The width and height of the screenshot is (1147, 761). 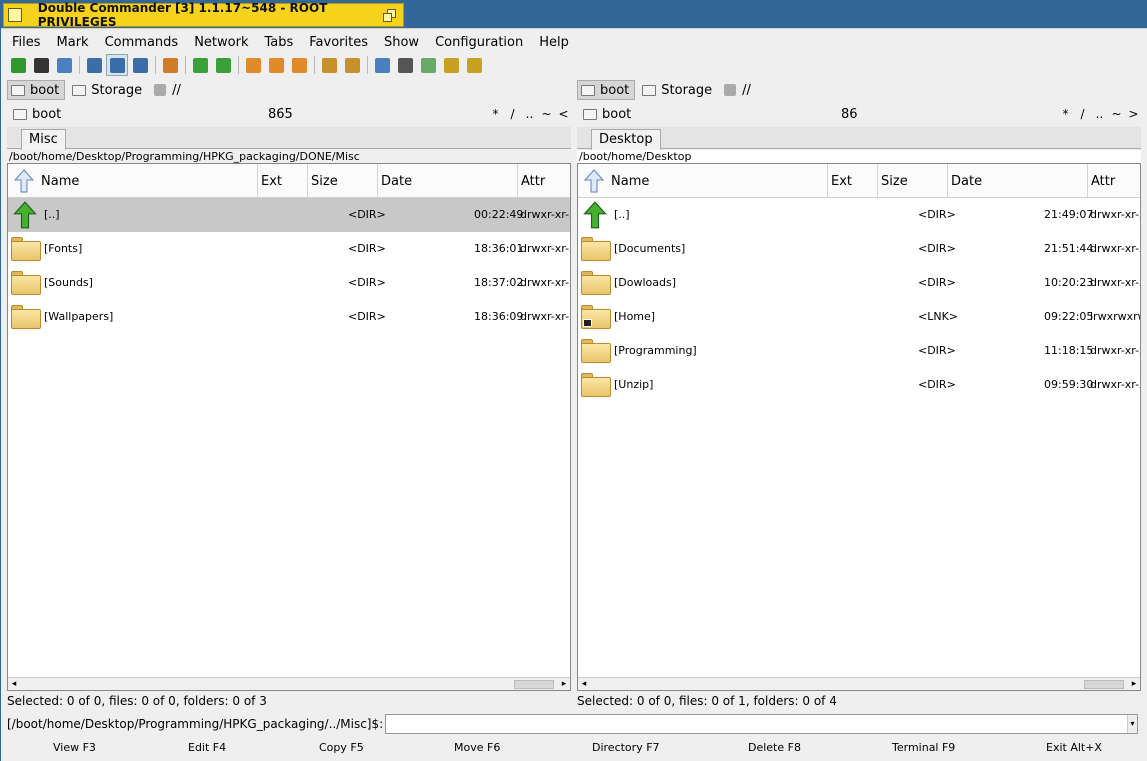 What do you see at coordinates (382, 65) in the screenshot?
I see `sync-dirs-button` at bounding box center [382, 65].